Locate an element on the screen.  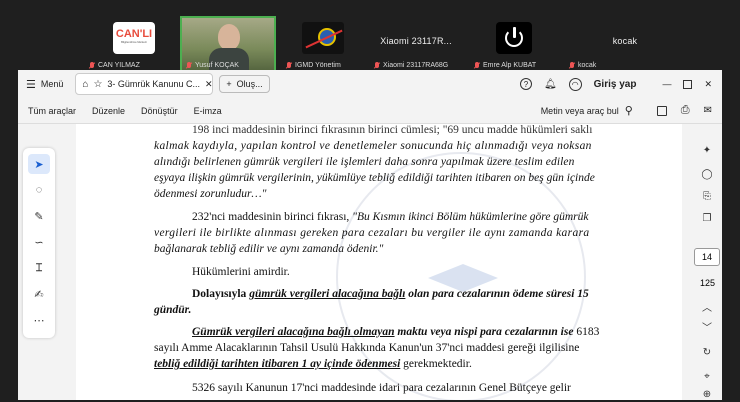
participant-name: IGMD Yönetim is located at coordinates (318, 65).